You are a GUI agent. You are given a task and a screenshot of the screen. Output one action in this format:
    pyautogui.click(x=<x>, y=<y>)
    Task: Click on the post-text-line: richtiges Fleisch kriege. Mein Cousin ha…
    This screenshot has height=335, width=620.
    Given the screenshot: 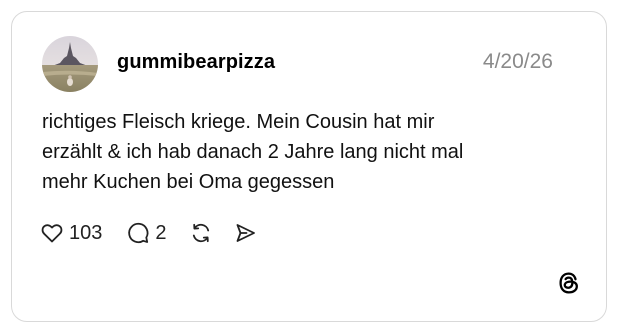 What is the action you would take?
    pyautogui.click(x=238, y=122)
    